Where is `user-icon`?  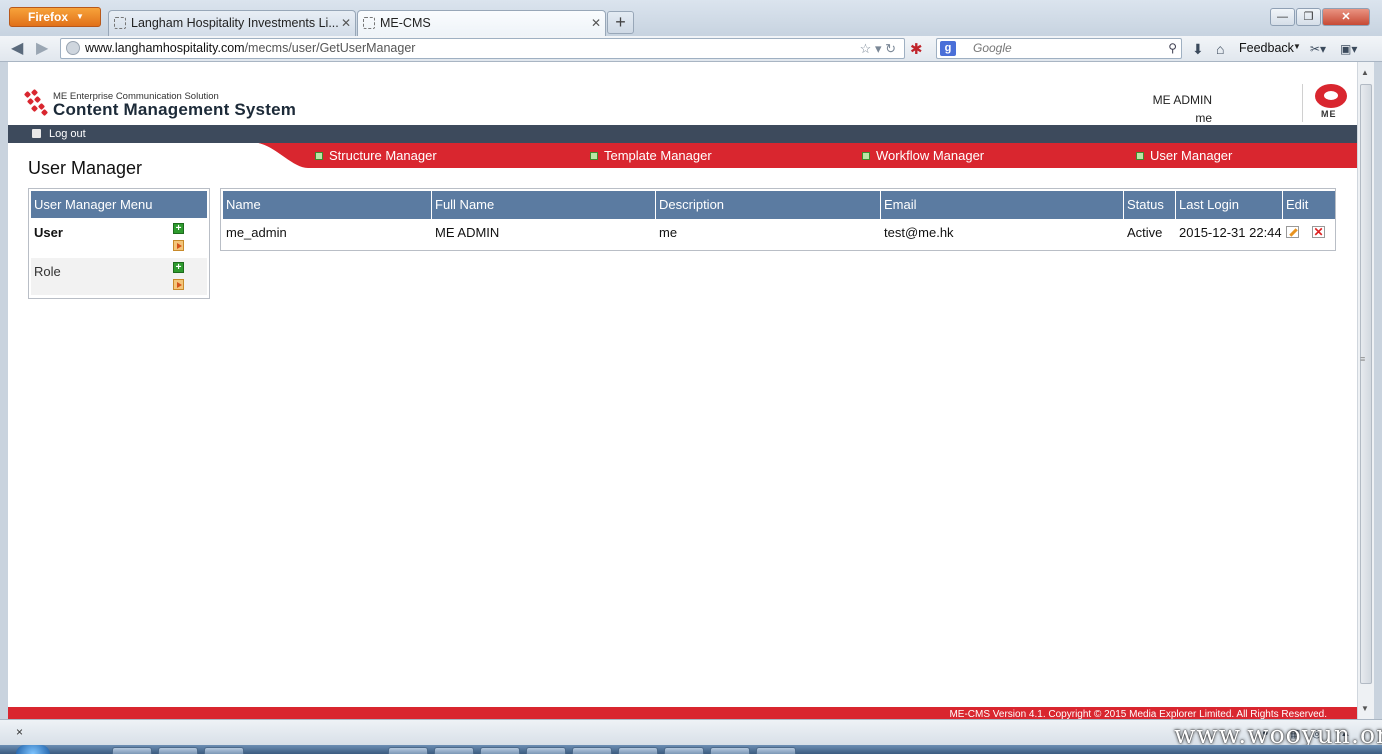
user-icon is located at coordinates (1140, 156).